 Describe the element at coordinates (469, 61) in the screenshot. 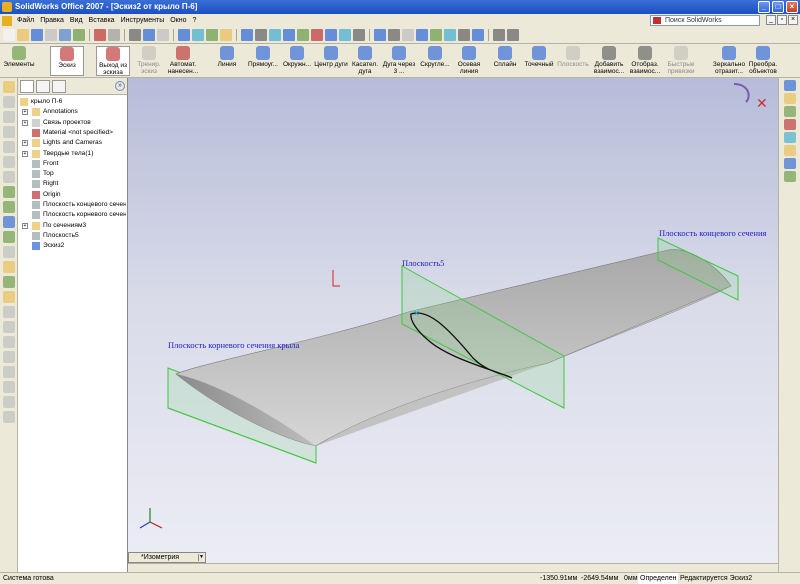

I see `command-12-button: Осевая линия` at that location.